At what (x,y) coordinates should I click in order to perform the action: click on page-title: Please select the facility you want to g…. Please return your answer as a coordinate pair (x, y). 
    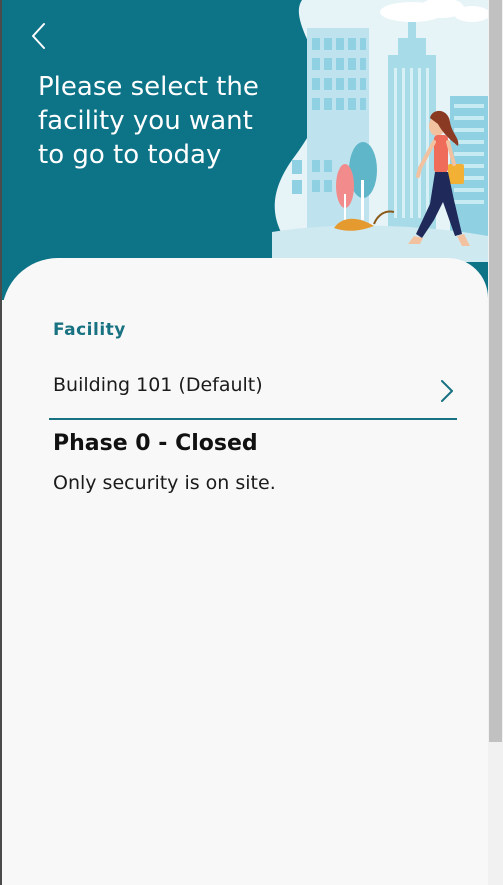
    Looking at the image, I should click on (148, 121).